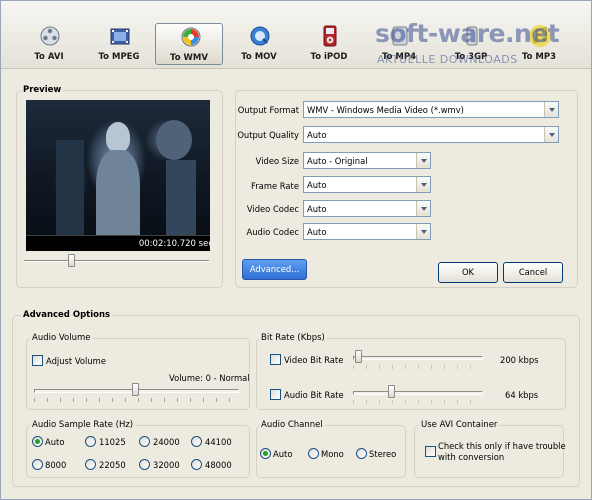  I want to click on sample-rate-option: 48000, so click(218, 465).